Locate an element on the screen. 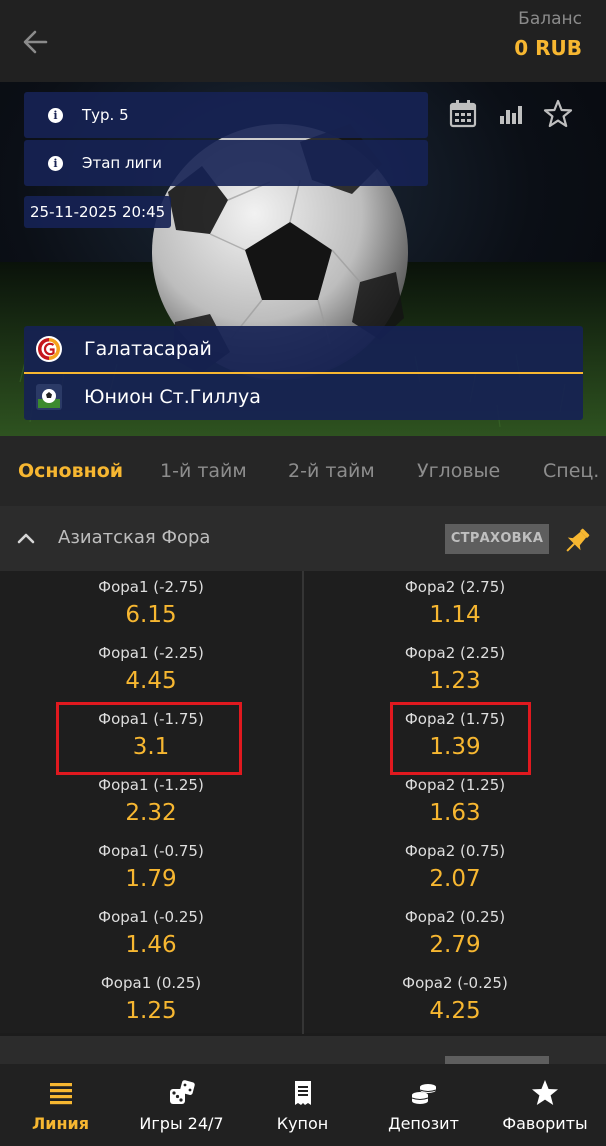 This screenshot has width=606, height=1146. odds-cell-right: Фора2 (2.25) 1.23 is located at coordinates (455, 670).